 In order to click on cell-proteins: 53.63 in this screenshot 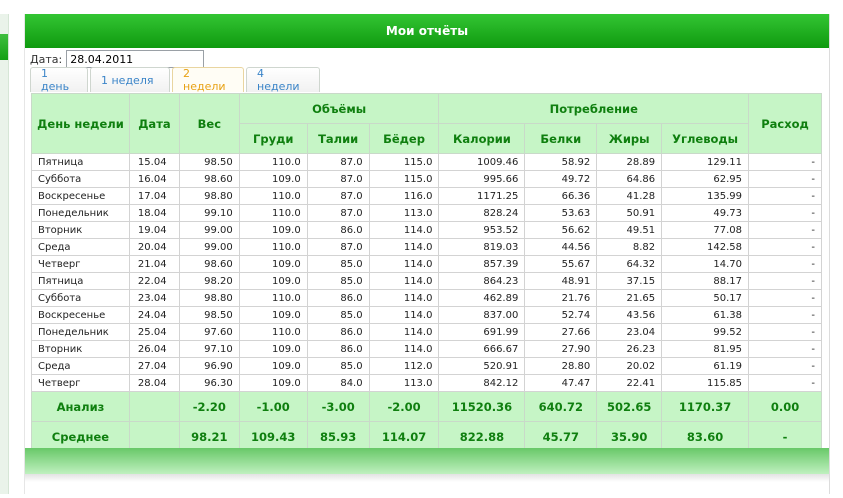, I will do `click(561, 213)`.